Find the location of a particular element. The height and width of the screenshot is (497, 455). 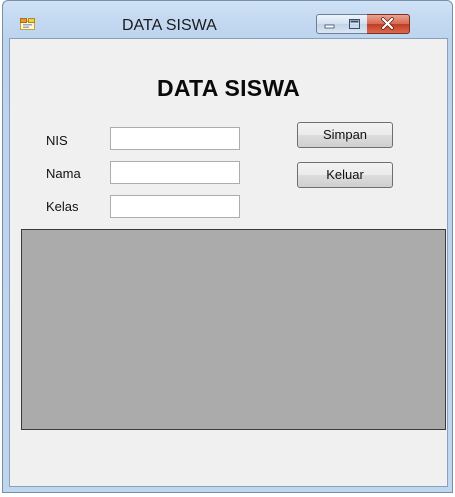

form-heading: DATA SISWA is located at coordinates (228, 88).